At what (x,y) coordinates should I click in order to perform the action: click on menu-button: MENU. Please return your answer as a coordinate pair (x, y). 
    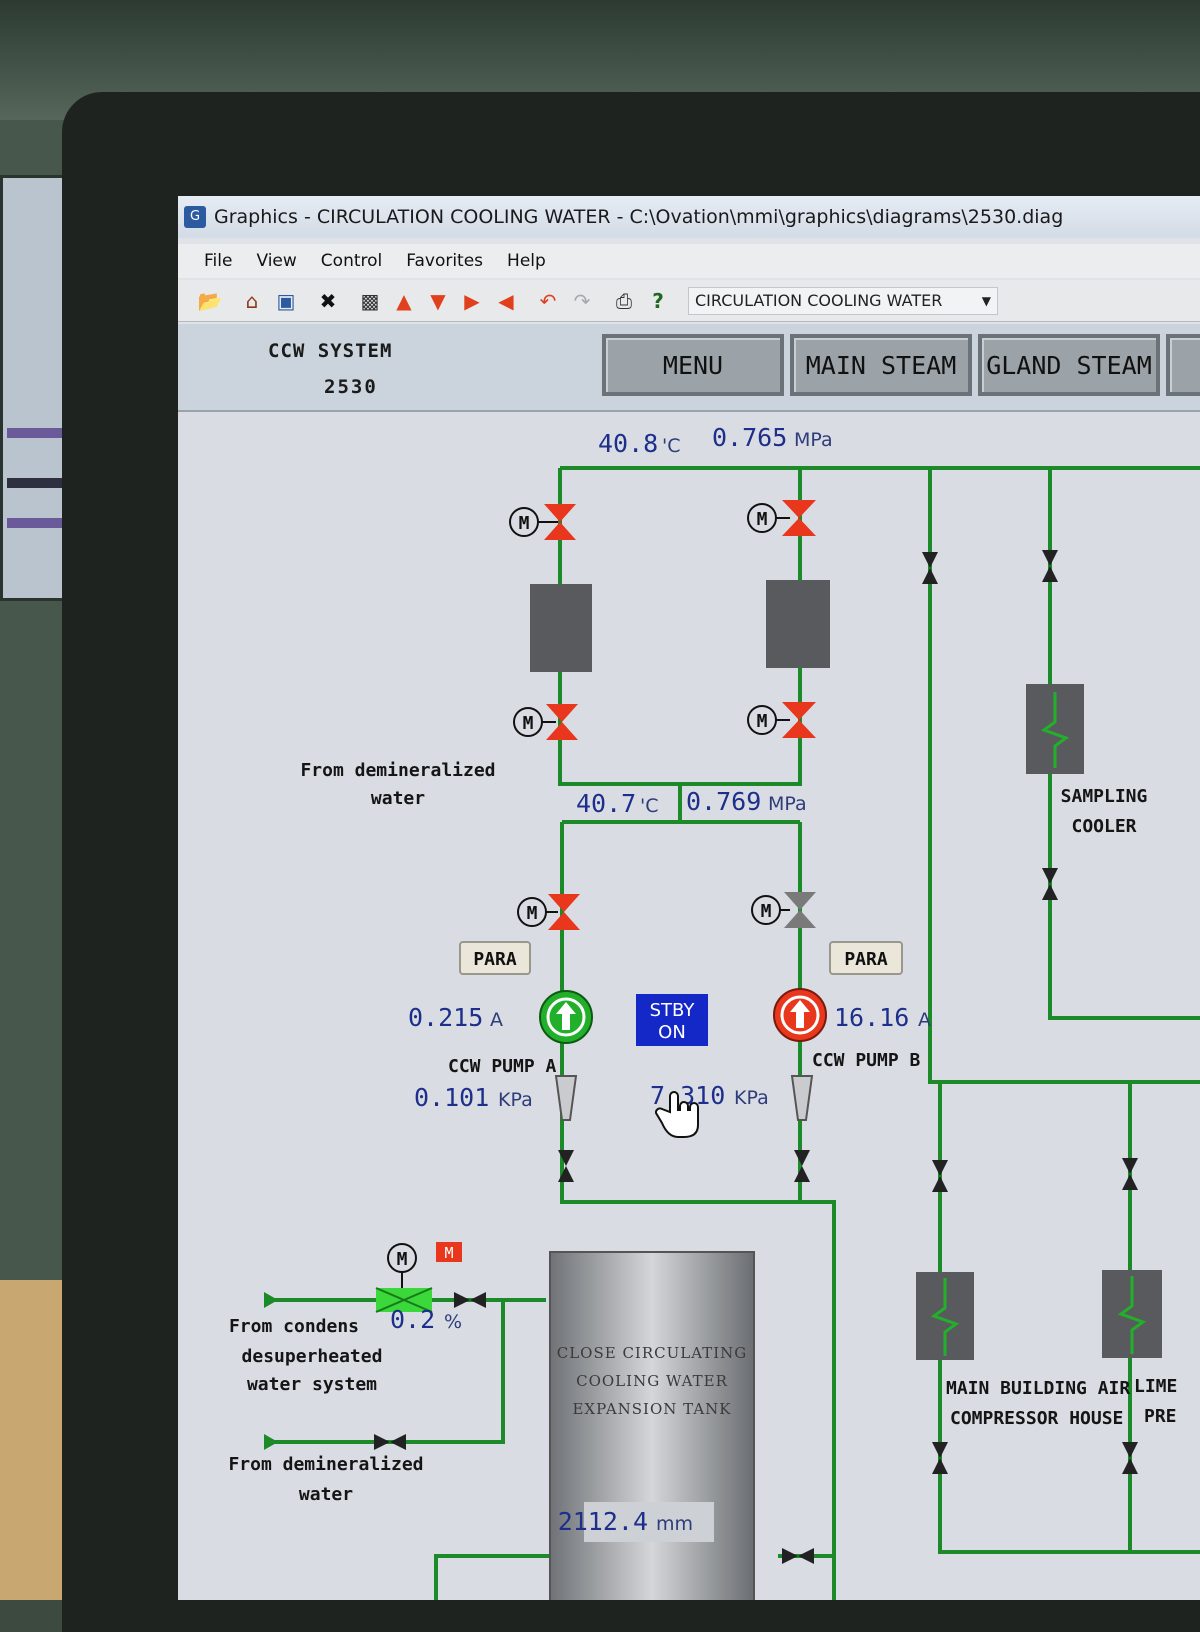
    Looking at the image, I should click on (693, 365).